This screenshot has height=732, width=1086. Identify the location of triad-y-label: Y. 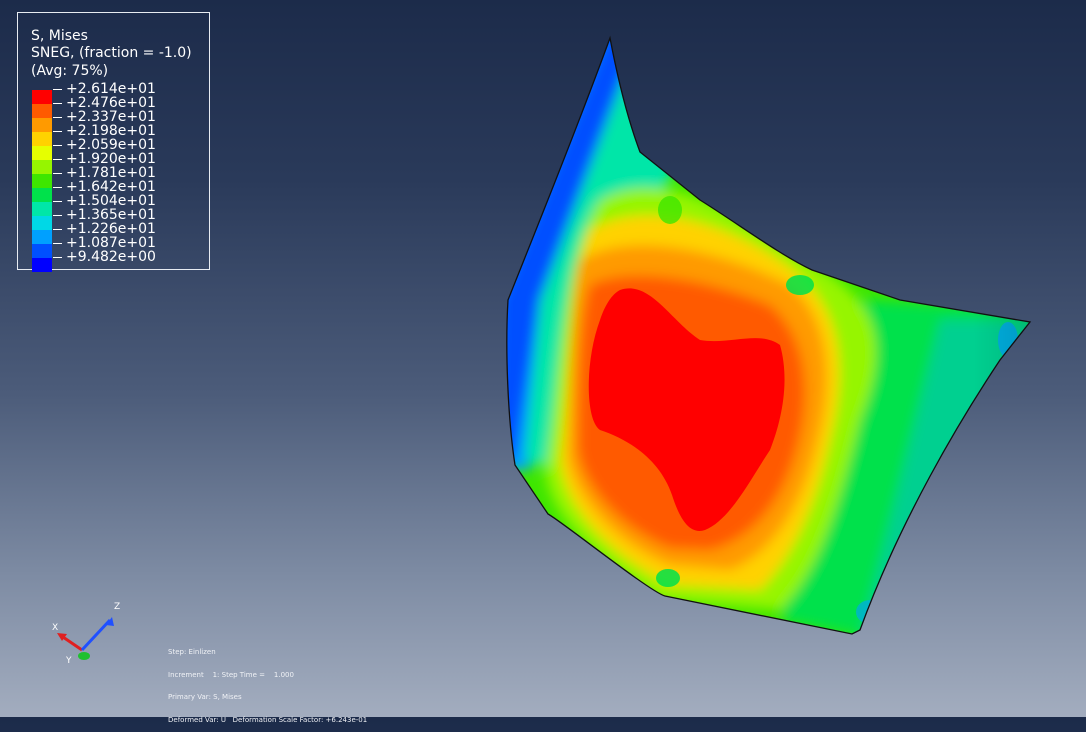
(68, 661).